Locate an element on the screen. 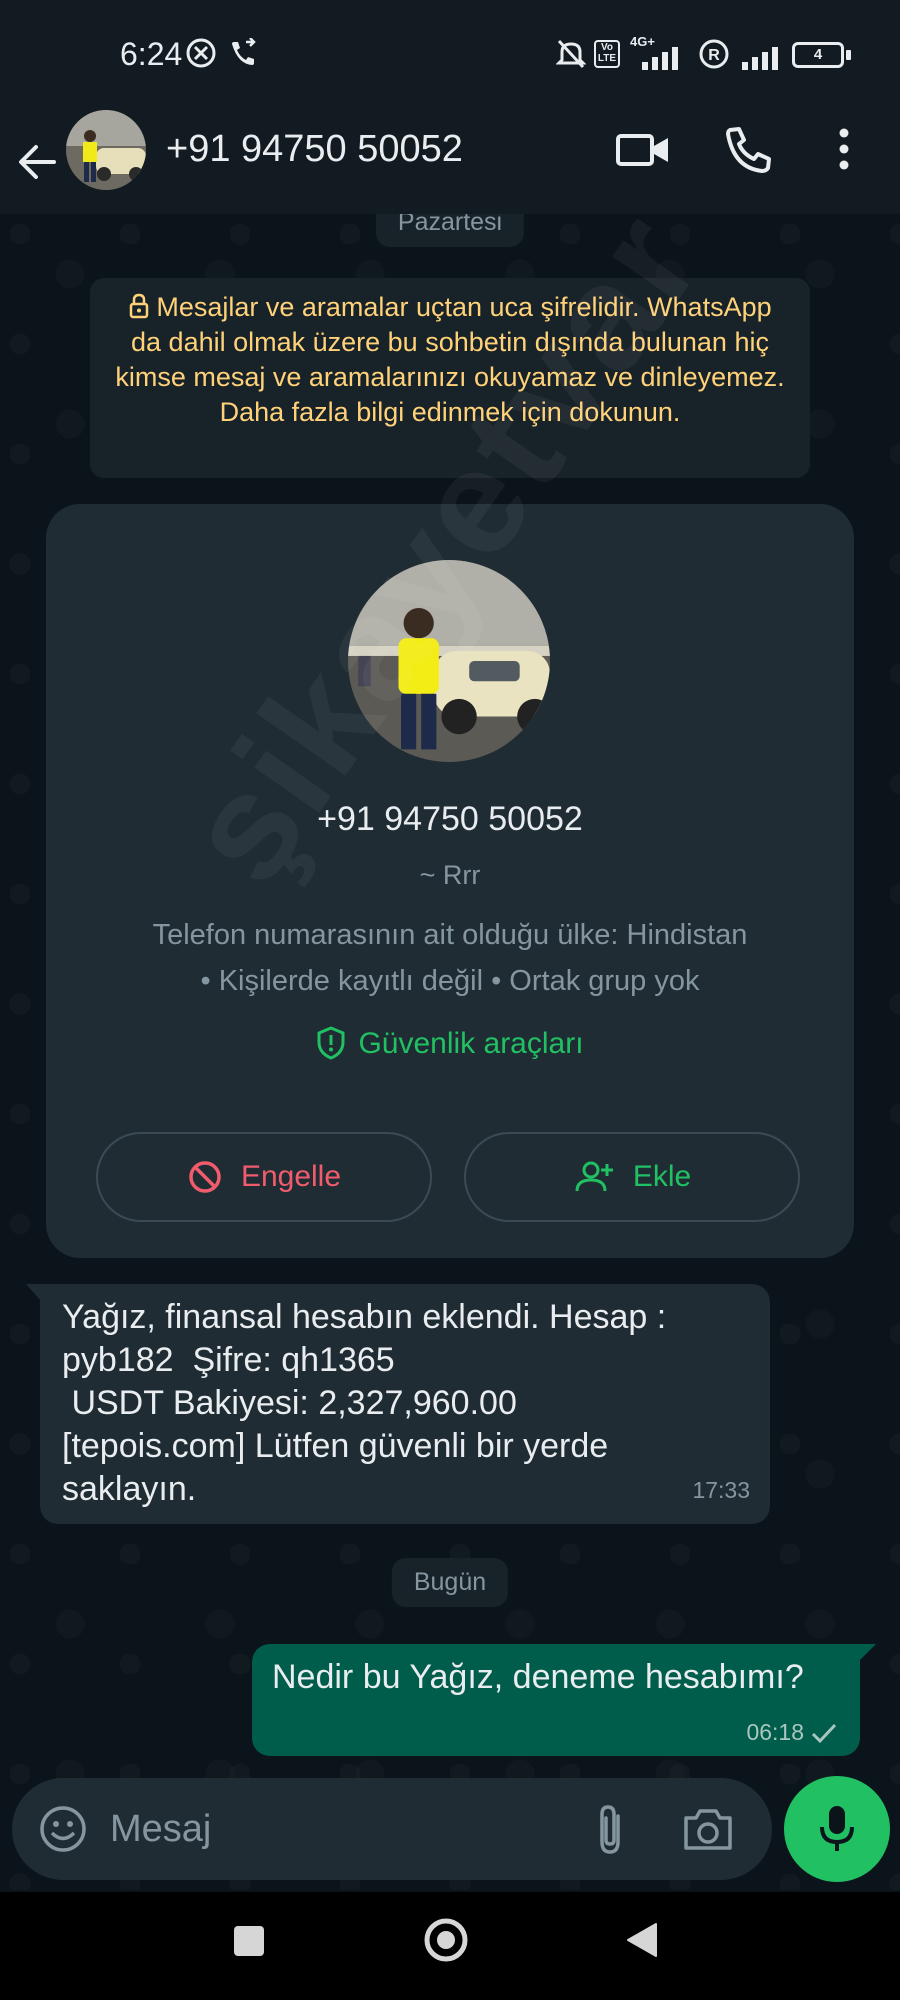 Image resolution: width=900 pixels, height=2000 pixels. status-time: 6:24 is located at coordinates (151, 54).